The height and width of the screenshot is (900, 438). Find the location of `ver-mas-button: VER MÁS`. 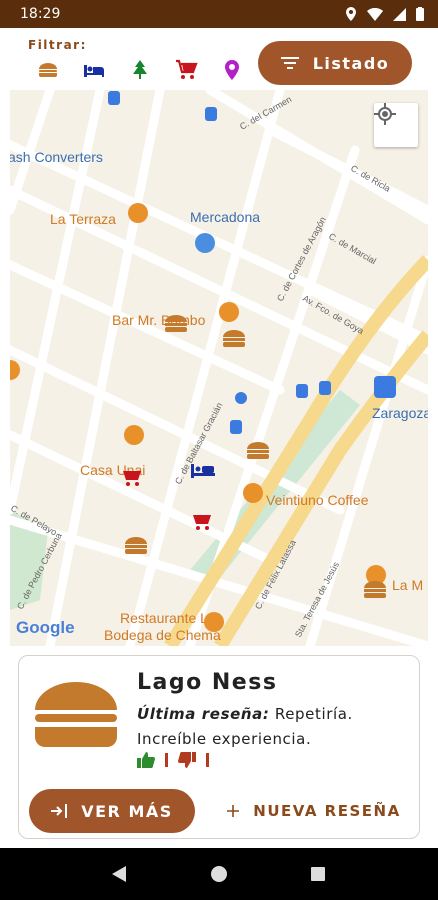

ver-mas-button: VER MÁS is located at coordinates (112, 811).